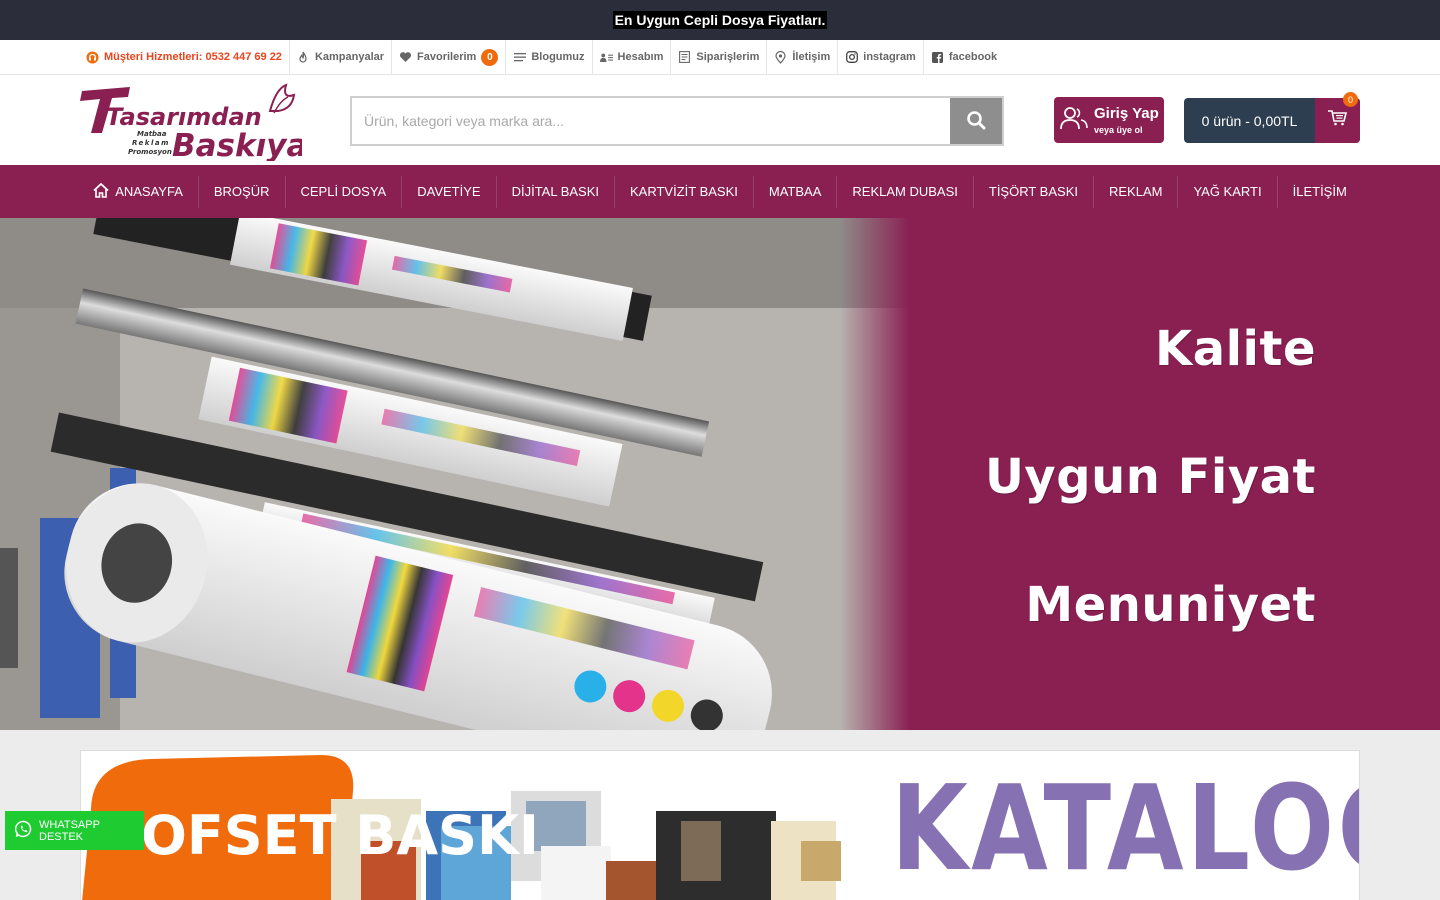  What do you see at coordinates (1150, 477) in the screenshot?
I see `hero-word-2: Uygun Fiyat` at bounding box center [1150, 477].